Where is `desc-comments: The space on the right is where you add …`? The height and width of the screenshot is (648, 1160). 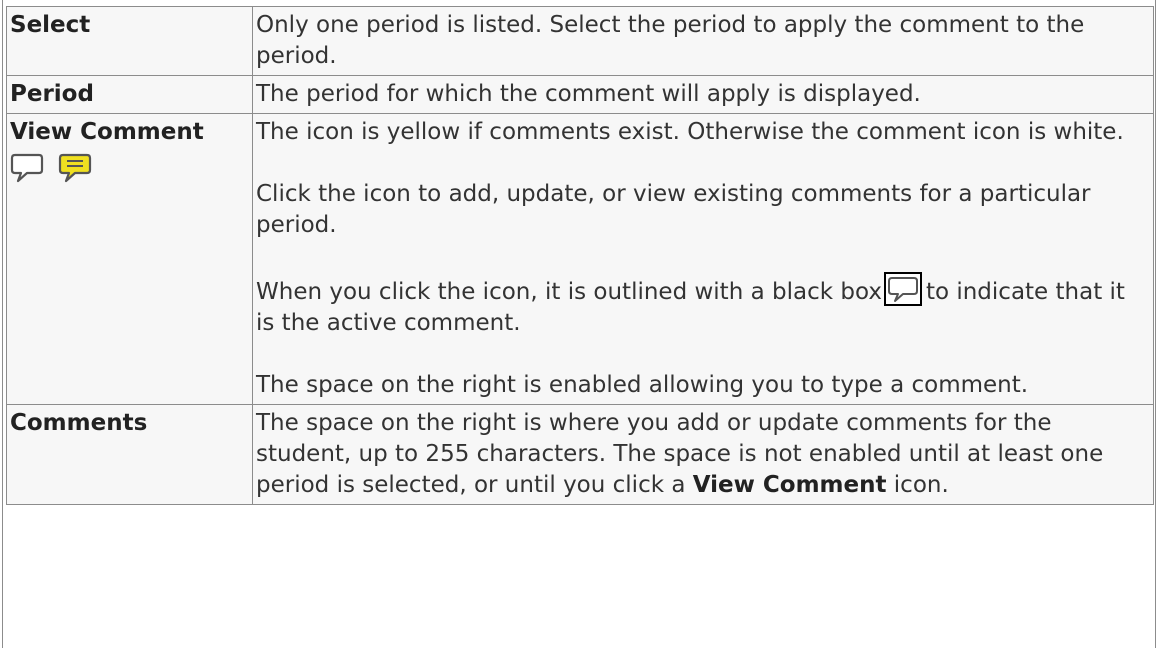
desc-comments: The space on the right is where you add … is located at coordinates (703, 454).